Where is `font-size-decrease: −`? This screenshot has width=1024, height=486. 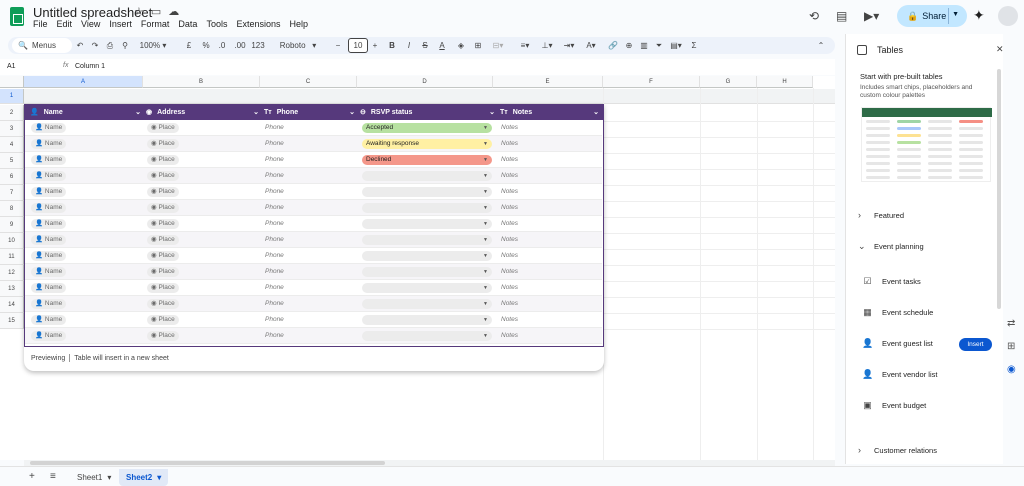
font-size-decrease: − is located at coordinates (338, 45).